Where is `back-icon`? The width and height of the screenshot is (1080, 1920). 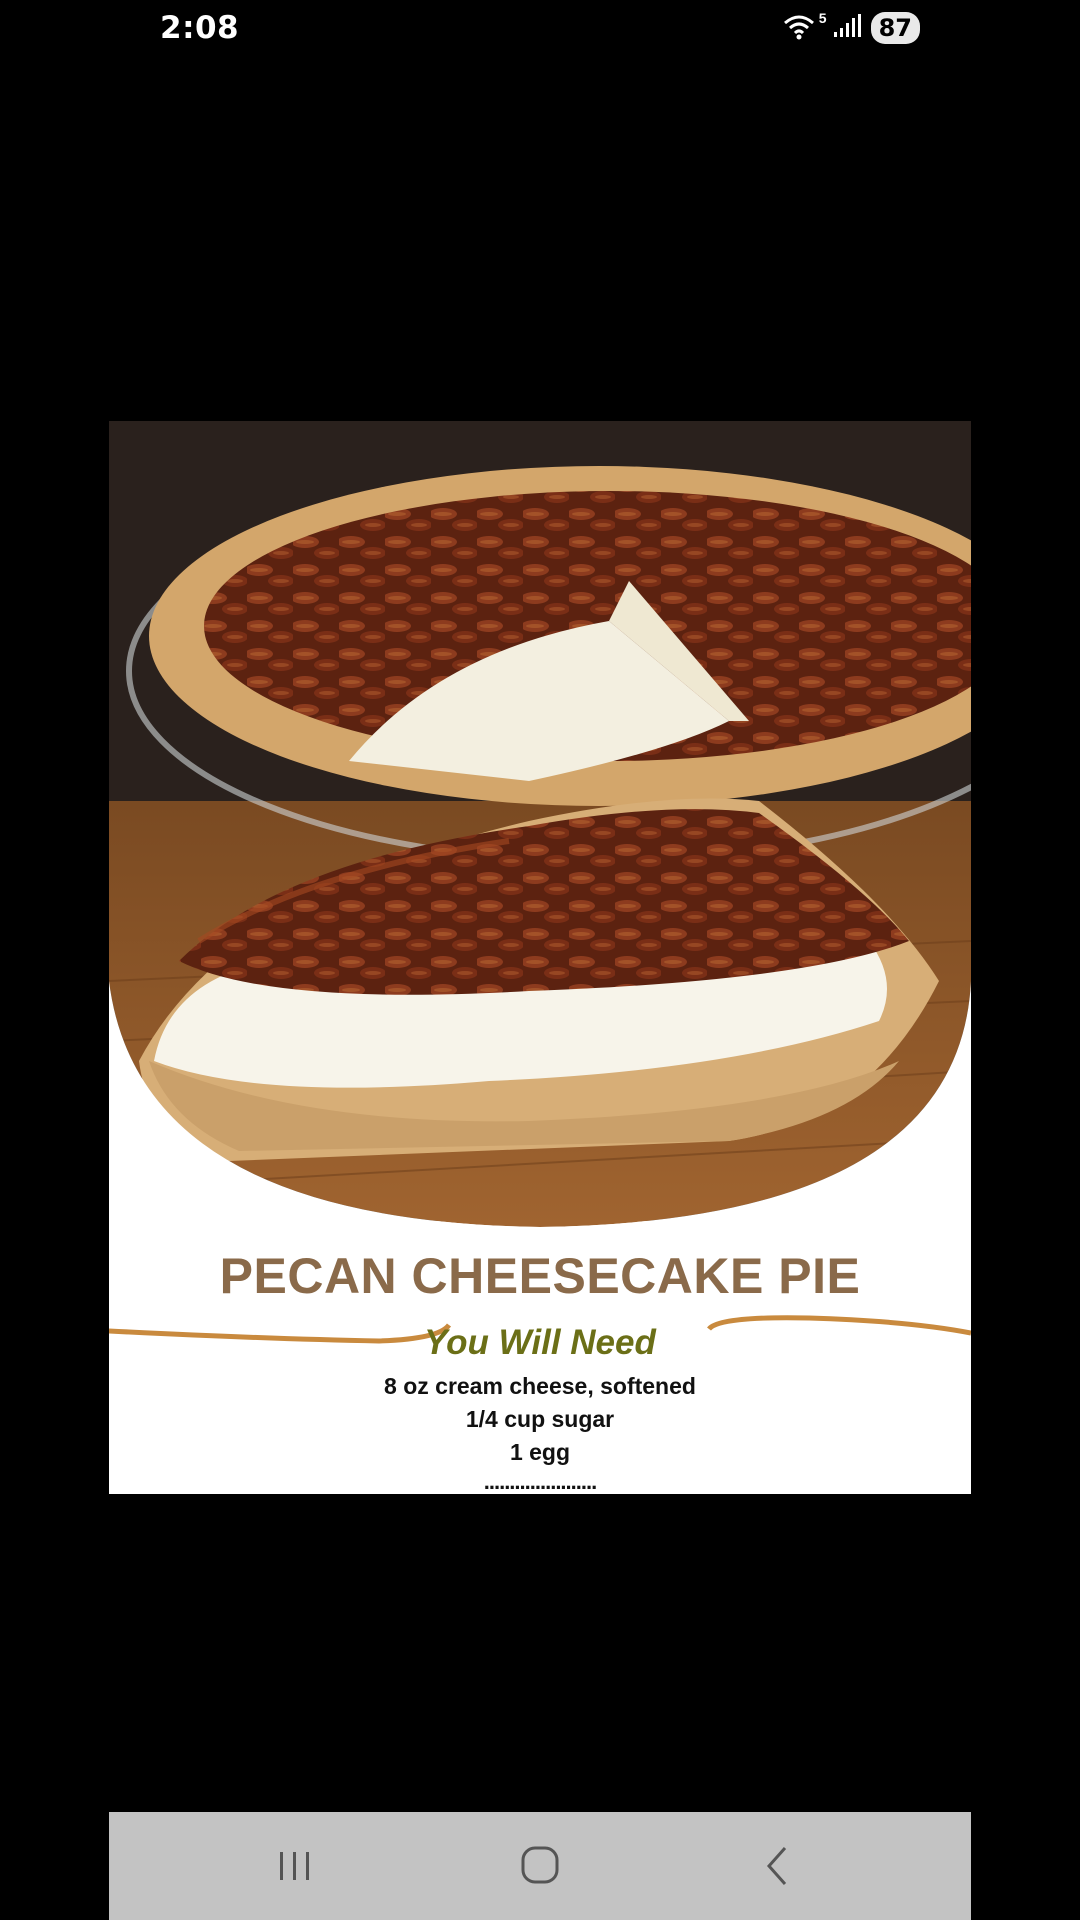
back-icon is located at coordinates (779, 1866).